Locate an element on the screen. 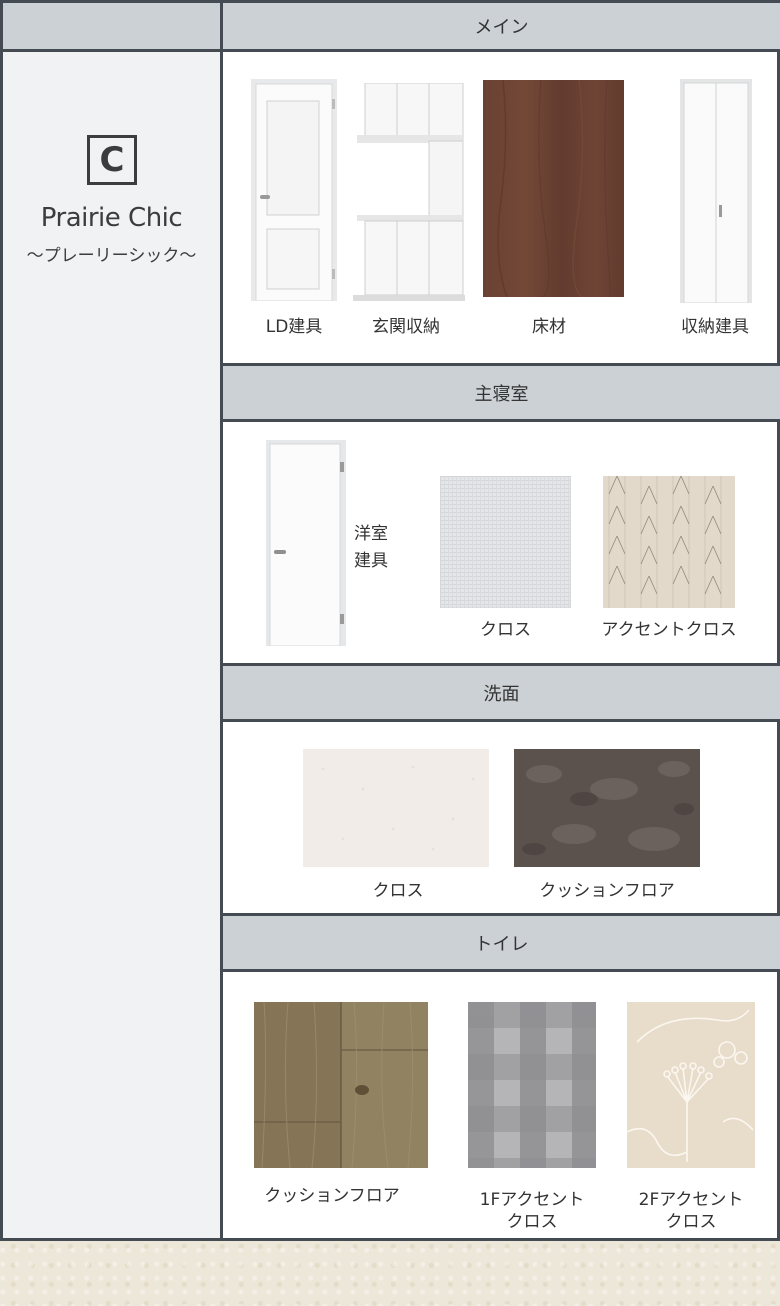 This screenshot has height=1306, width=780. item-label: 建具 is located at coordinates (371, 561).